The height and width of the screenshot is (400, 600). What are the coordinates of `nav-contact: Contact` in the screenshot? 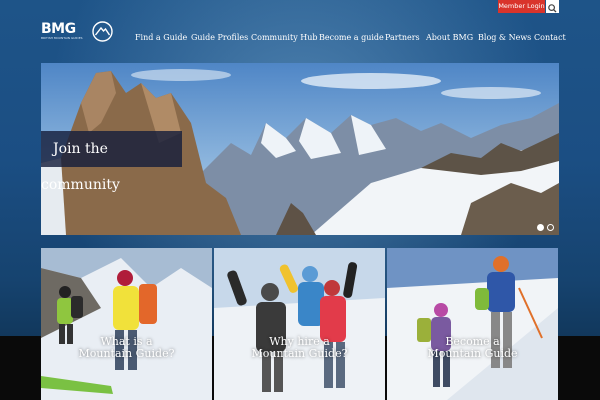 It's located at (550, 37).